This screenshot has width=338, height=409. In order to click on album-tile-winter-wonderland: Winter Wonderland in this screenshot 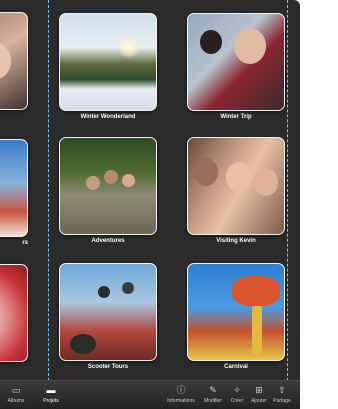, I will do `click(108, 66)`.